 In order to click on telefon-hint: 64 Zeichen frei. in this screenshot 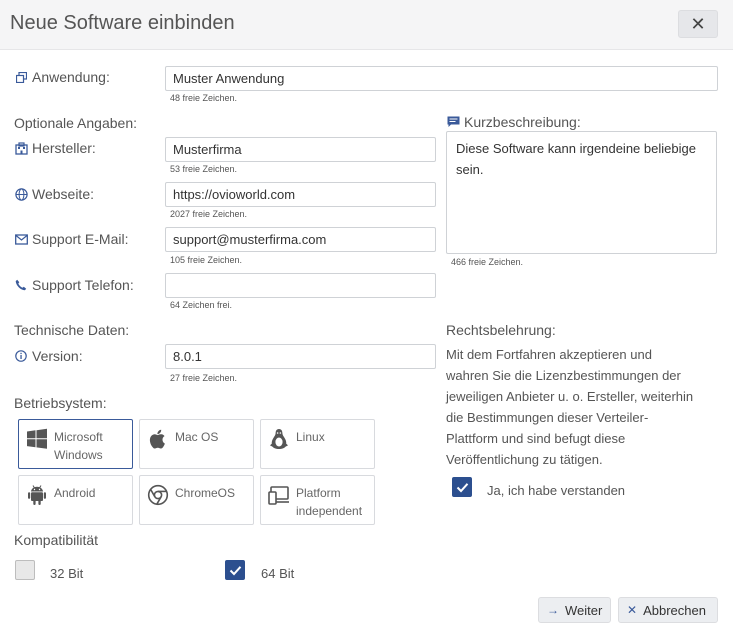, I will do `click(201, 305)`.